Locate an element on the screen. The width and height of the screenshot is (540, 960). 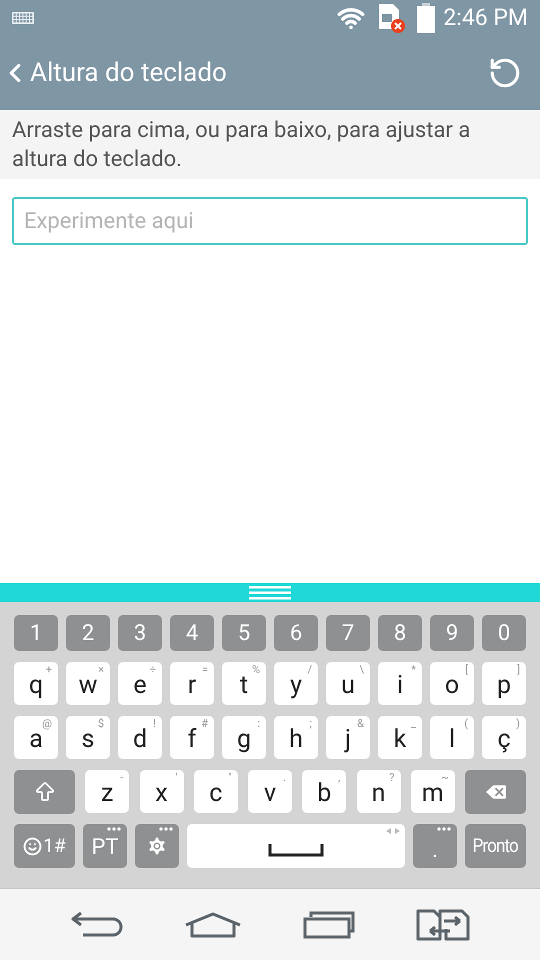
letter-key: t % is located at coordinates (244, 683).